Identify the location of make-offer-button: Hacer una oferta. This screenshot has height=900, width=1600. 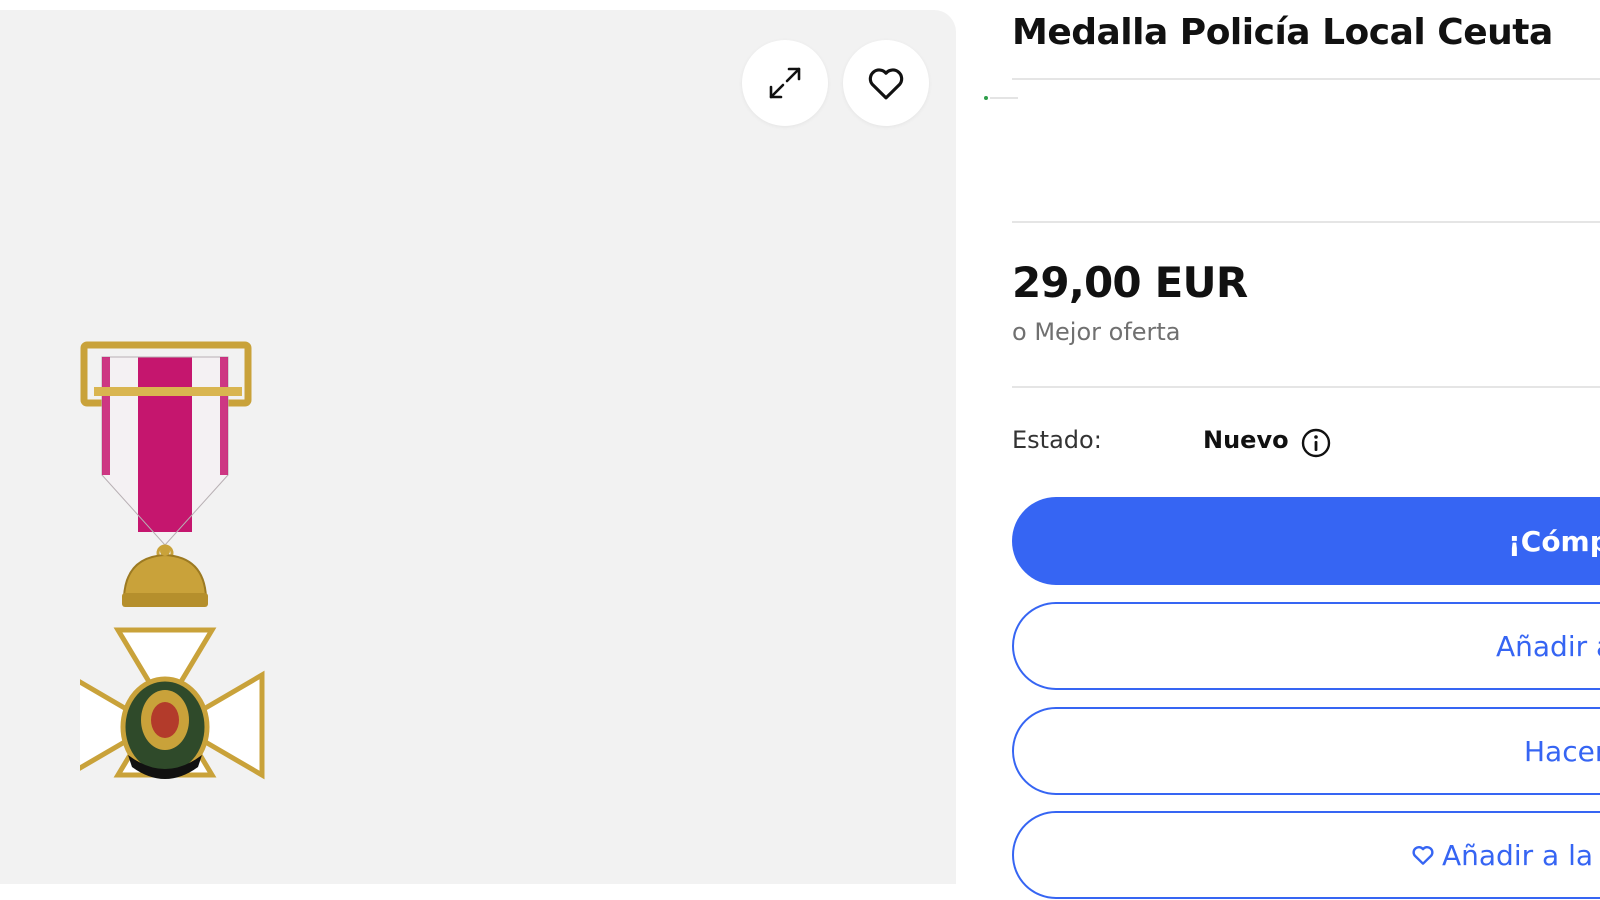
(1306, 751).